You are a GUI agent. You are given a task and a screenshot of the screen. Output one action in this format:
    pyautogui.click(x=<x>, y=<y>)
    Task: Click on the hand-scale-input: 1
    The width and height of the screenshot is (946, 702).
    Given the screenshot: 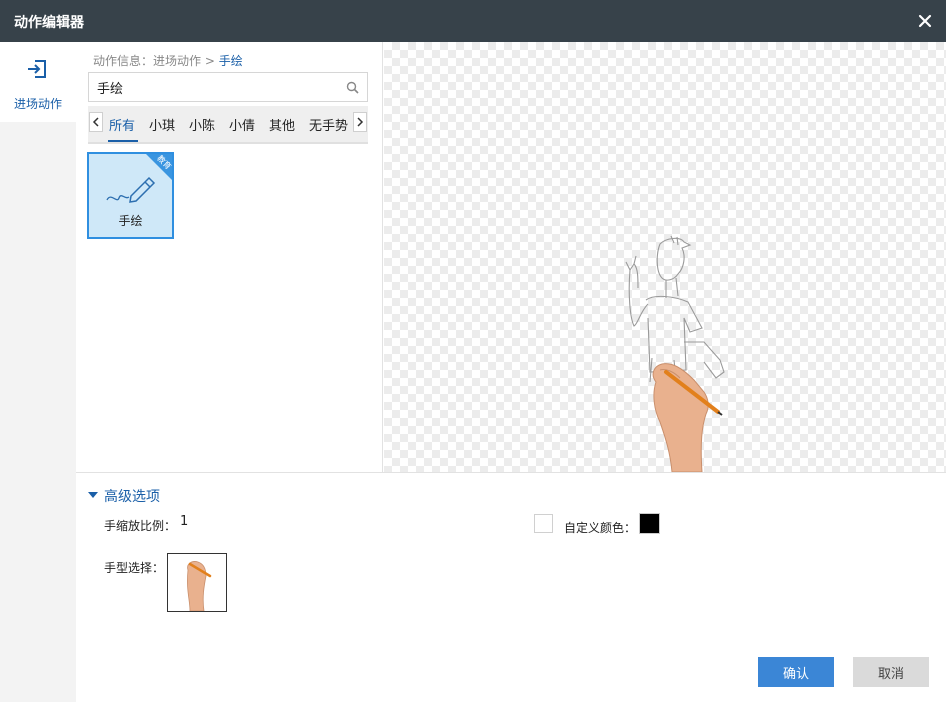 What is the action you would take?
    pyautogui.click(x=195, y=523)
    